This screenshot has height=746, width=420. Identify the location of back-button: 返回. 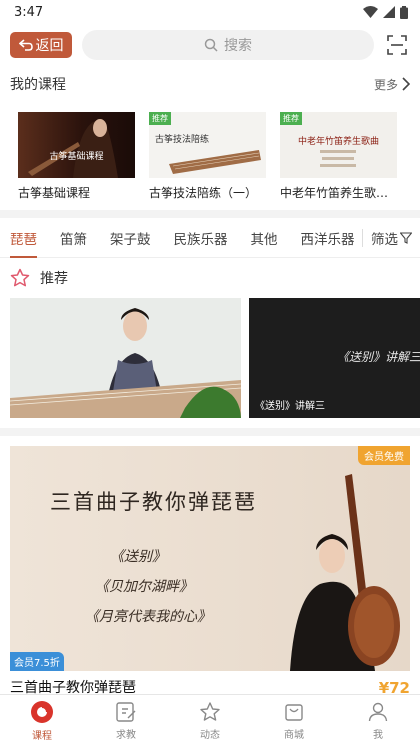
(41, 45).